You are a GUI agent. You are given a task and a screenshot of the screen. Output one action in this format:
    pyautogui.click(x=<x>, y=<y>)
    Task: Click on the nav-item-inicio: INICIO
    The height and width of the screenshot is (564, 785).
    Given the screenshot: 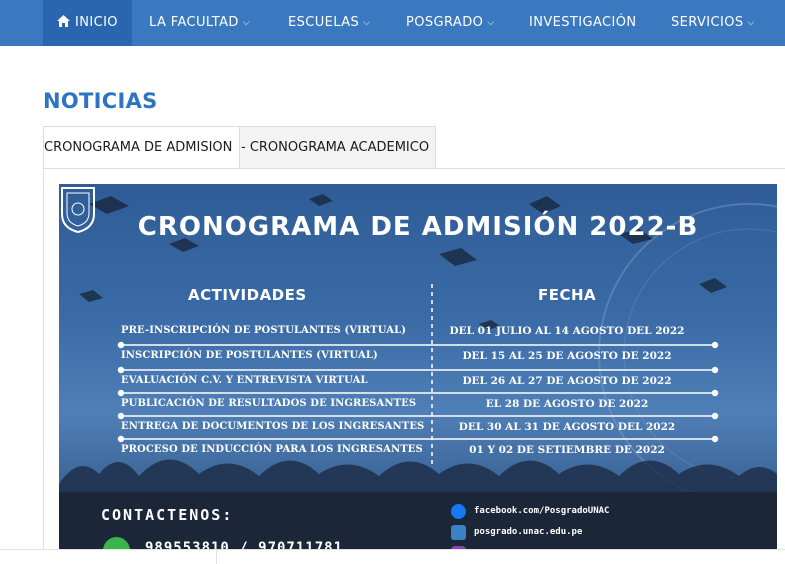 What is the action you would take?
    pyautogui.click(x=87, y=23)
    